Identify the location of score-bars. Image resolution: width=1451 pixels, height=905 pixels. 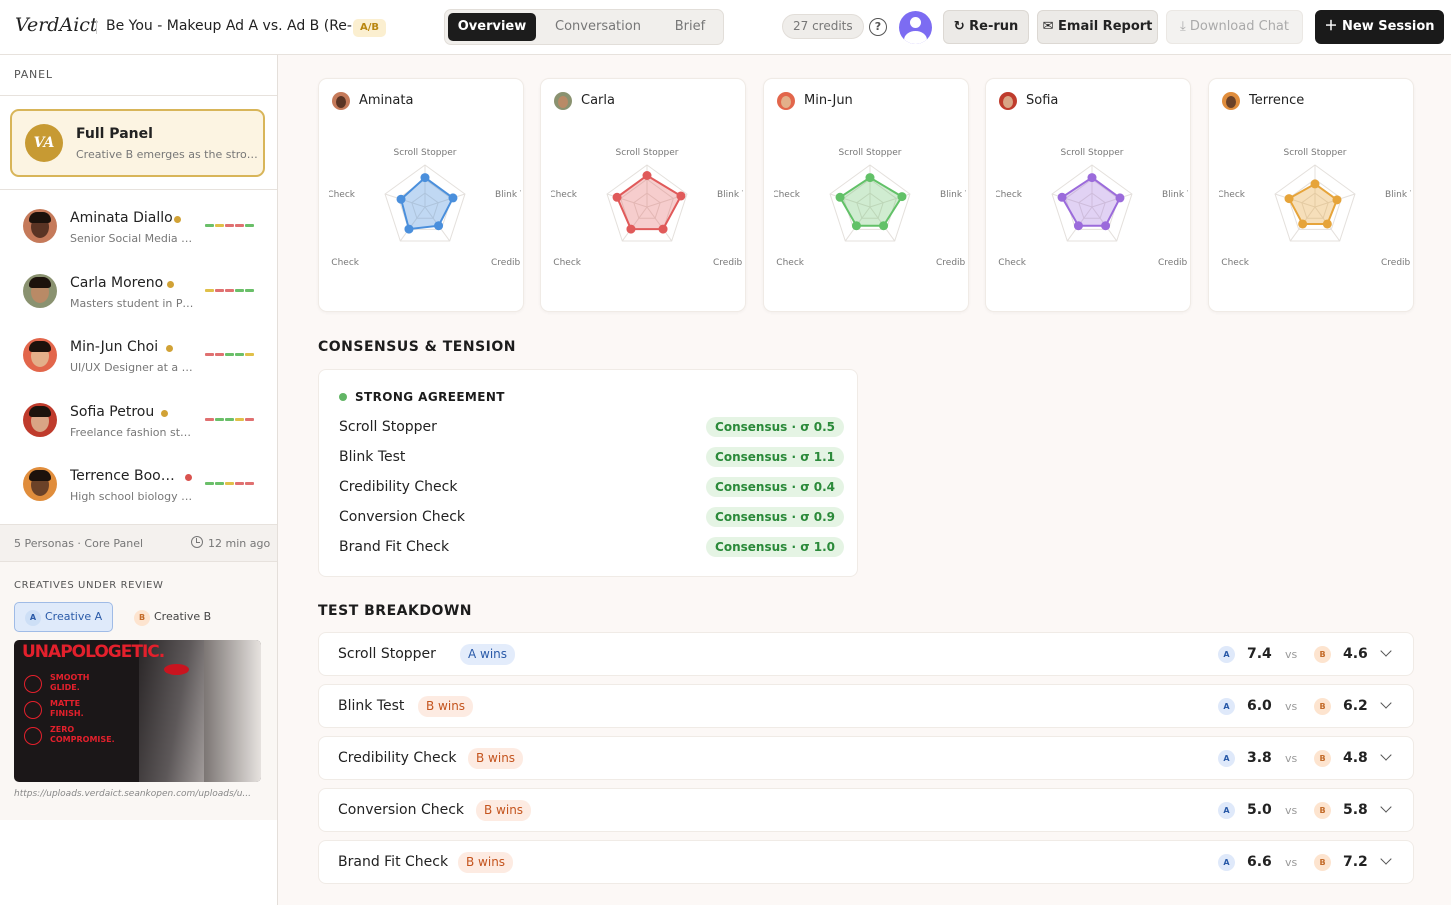
(229, 290).